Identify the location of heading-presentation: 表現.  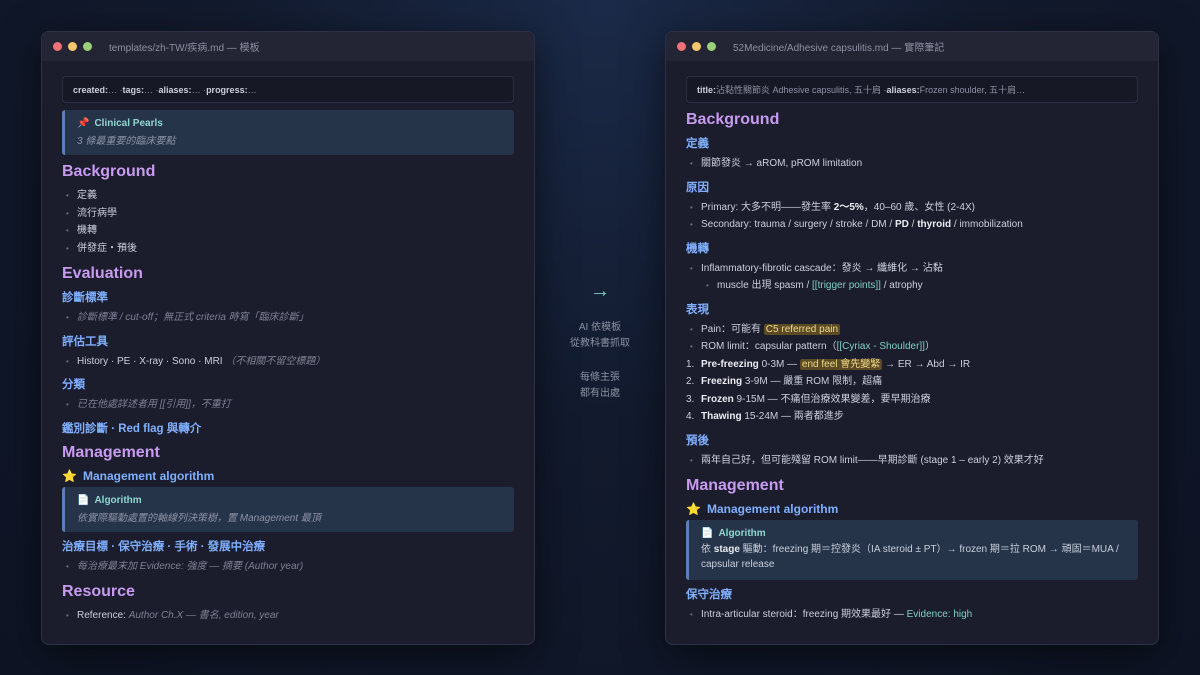
(697, 309).